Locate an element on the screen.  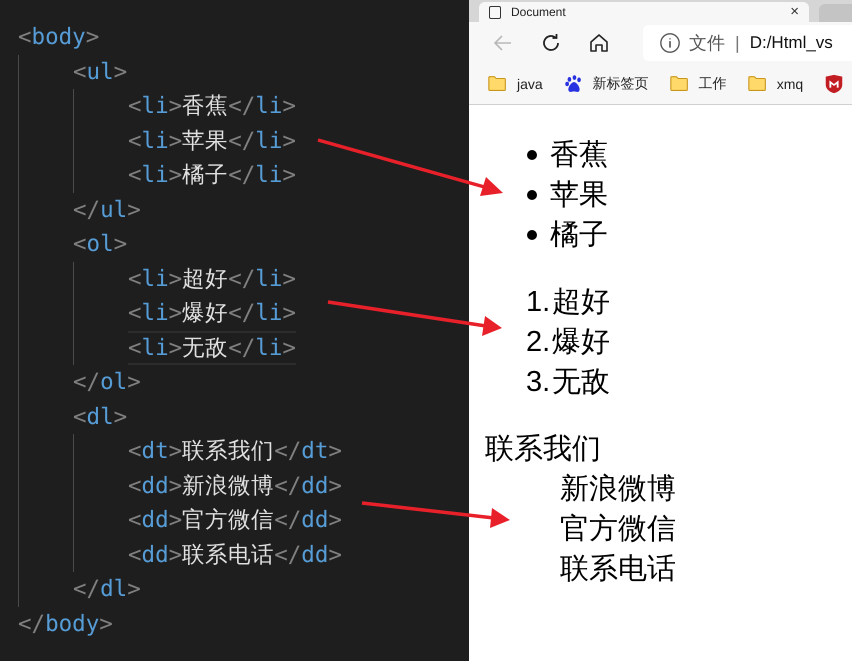
tab-title: Document is located at coordinates (539, 12).